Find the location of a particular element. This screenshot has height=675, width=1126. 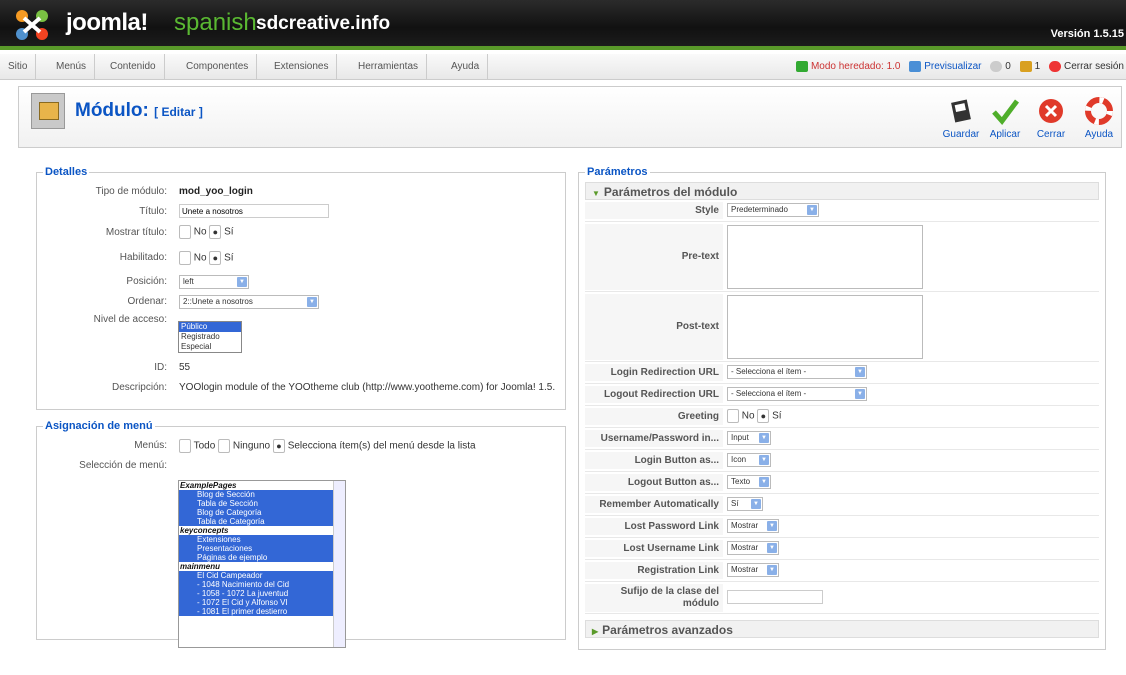

joomla-logo-icon is located at coordinates (32, 25).